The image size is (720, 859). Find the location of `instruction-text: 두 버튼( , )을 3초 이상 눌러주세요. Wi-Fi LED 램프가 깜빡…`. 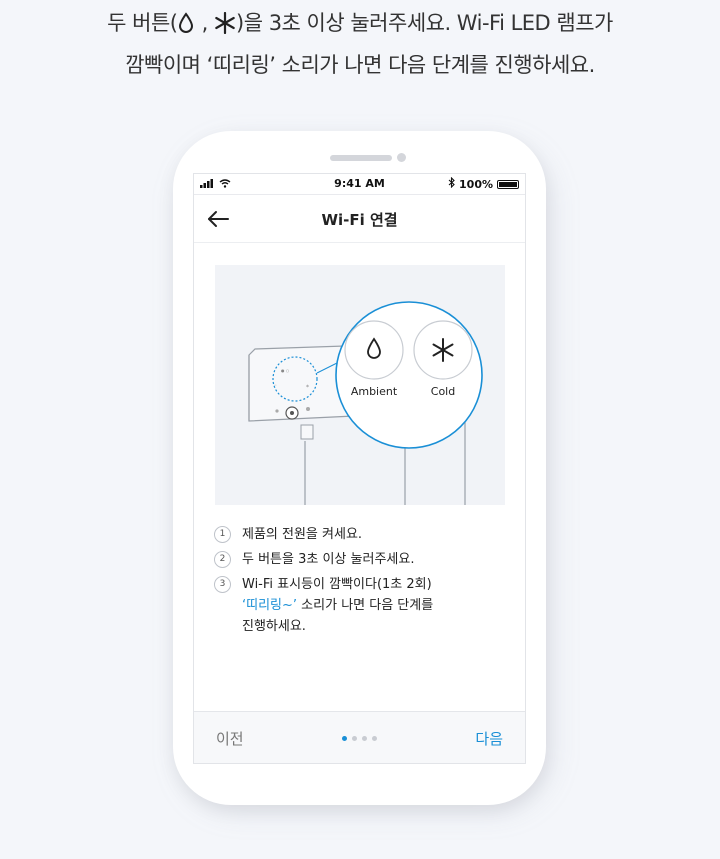

instruction-text: 두 버튼( , )을 3초 이상 눌러주세요. Wi-Fi LED 램프가 깜빡… is located at coordinates (360, 42).